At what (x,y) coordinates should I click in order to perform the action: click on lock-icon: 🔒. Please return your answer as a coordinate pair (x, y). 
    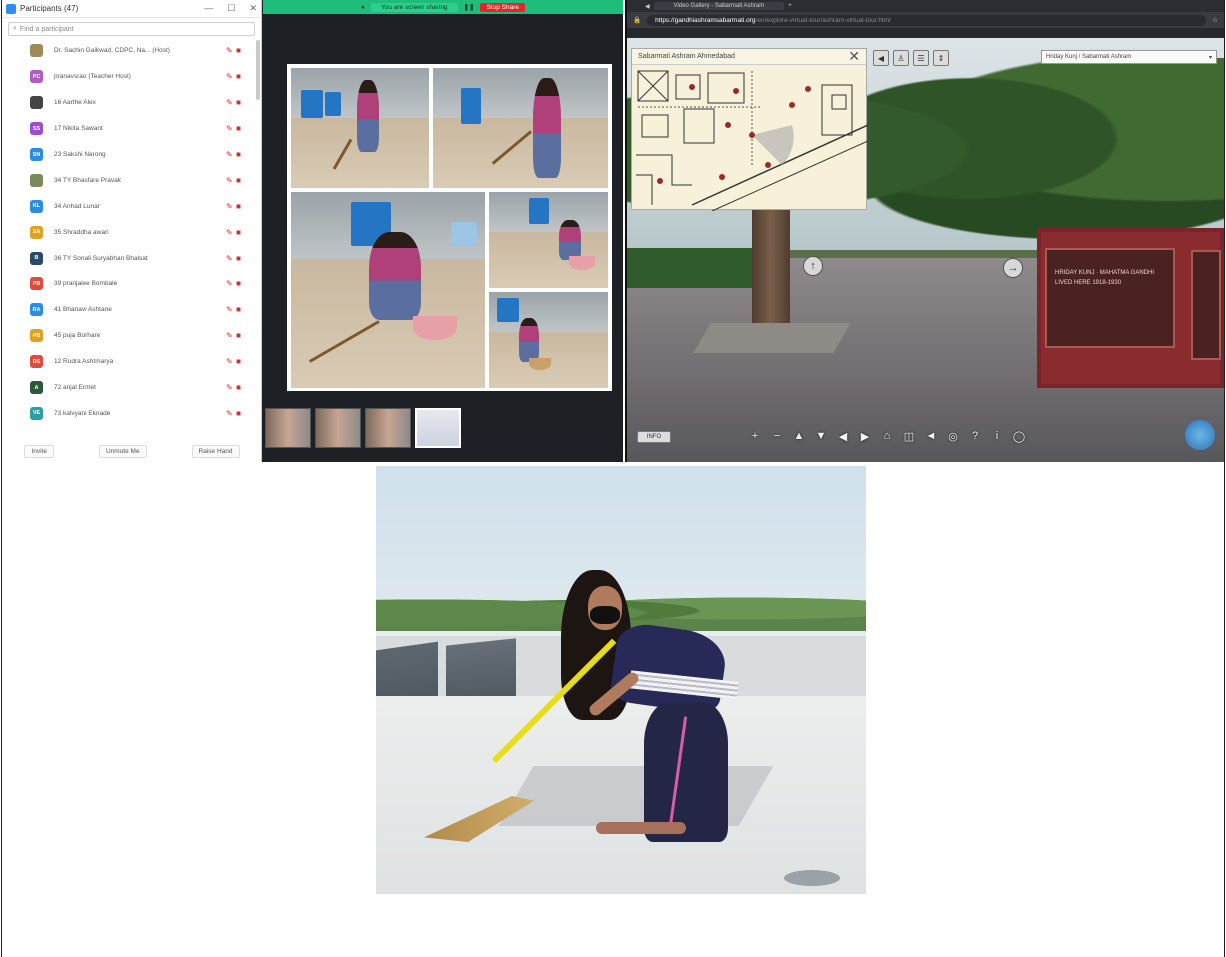
    Looking at the image, I should click on (637, 20).